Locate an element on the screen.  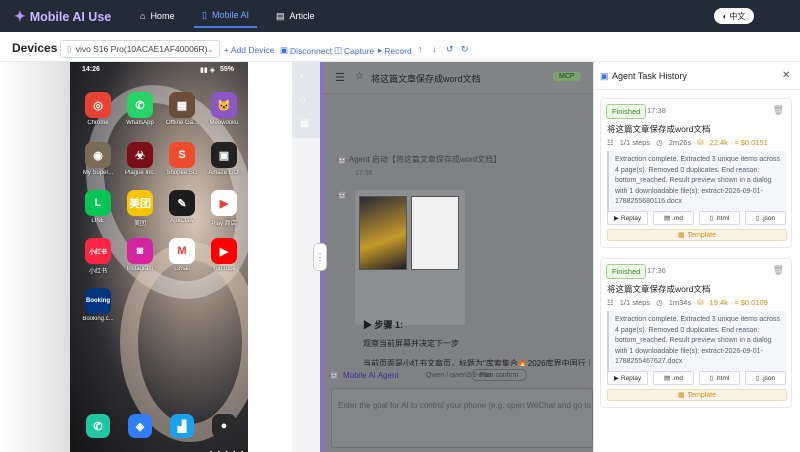
dock-glyph-icon: ● is located at coordinates (224, 426).